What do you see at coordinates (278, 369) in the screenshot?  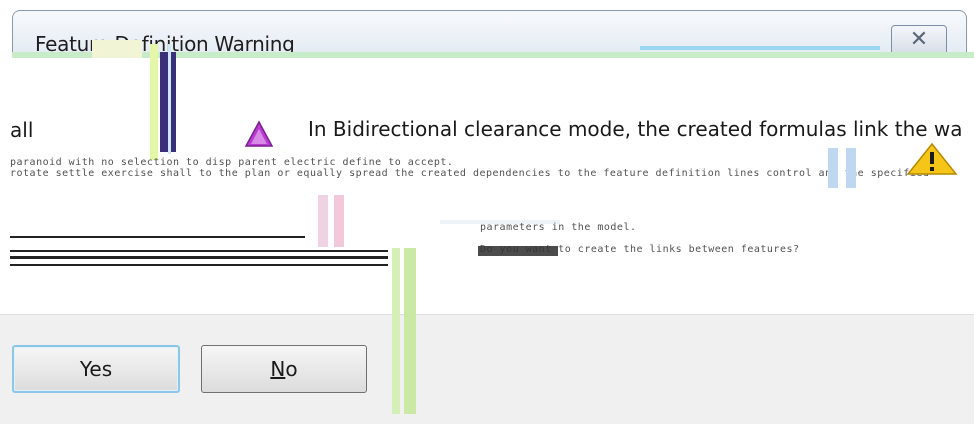 I see `no-button-mnemonic: N` at bounding box center [278, 369].